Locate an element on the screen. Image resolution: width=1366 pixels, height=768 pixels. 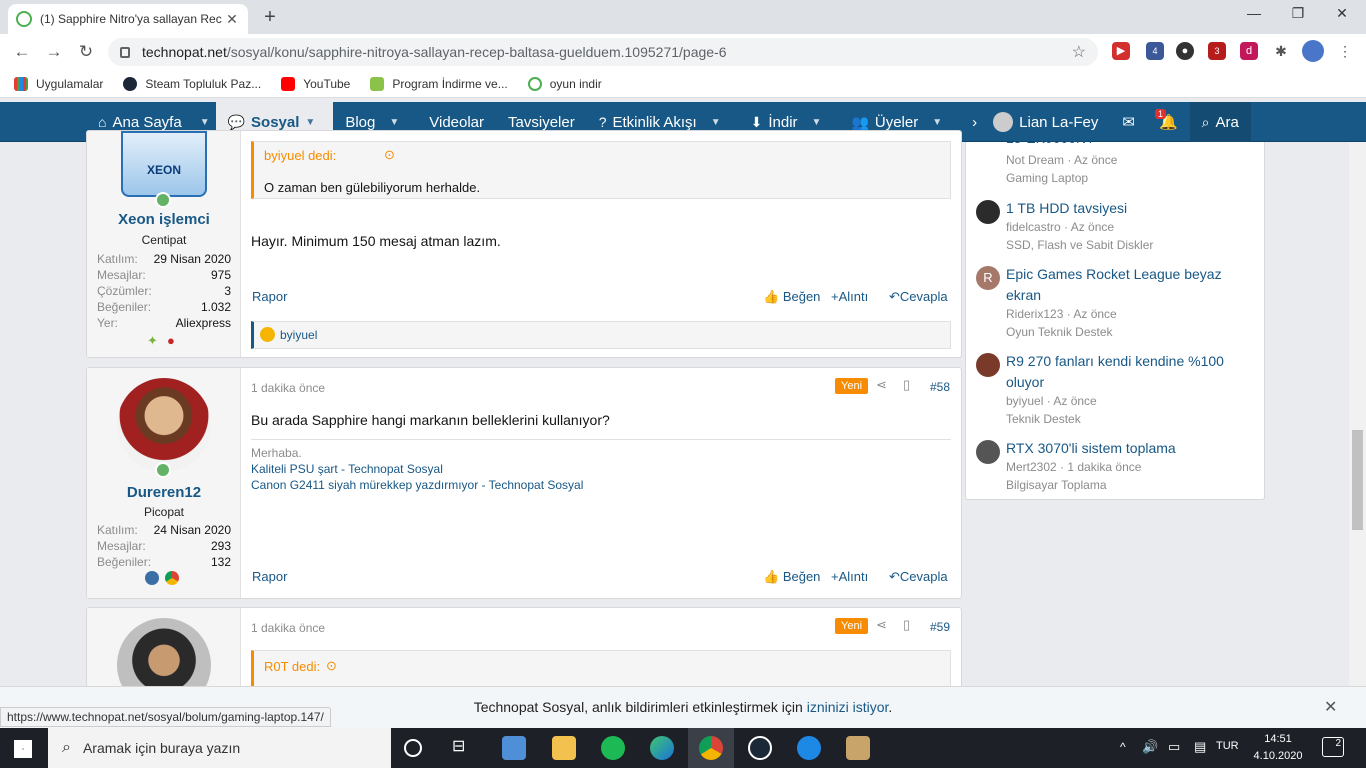
puzzle-icon: ✱ is located at coordinates (1281, 51).